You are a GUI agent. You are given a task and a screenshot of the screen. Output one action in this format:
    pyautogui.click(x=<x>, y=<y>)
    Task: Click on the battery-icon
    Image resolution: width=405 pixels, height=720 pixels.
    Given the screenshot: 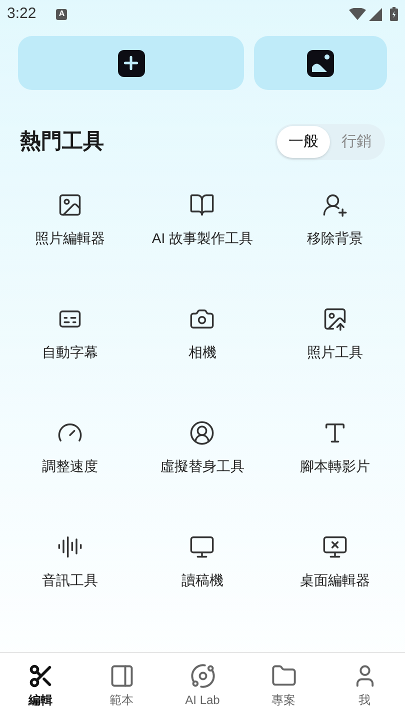 What is the action you would take?
    pyautogui.click(x=394, y=14)
    